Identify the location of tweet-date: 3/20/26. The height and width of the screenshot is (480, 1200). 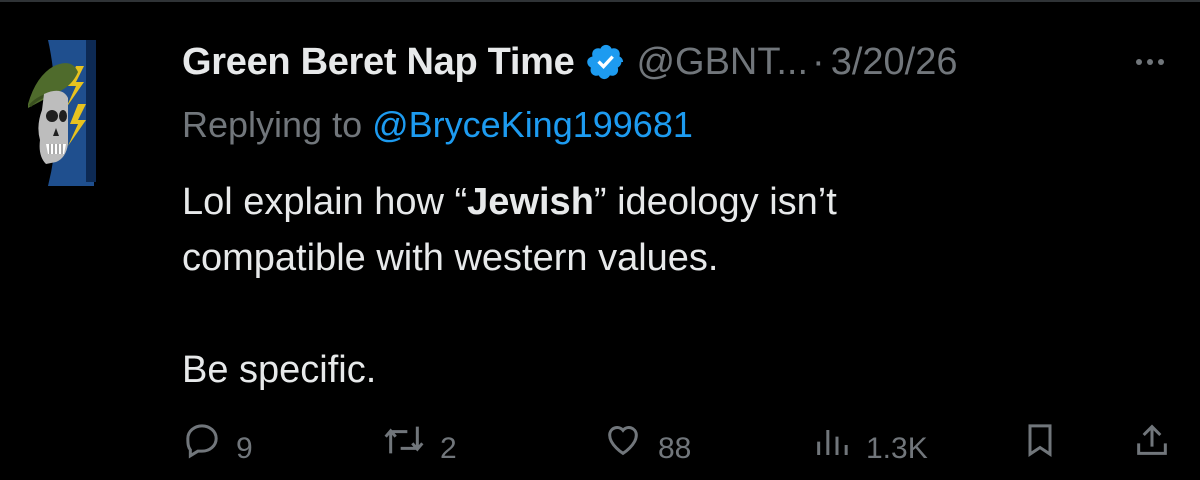
(894, 62).